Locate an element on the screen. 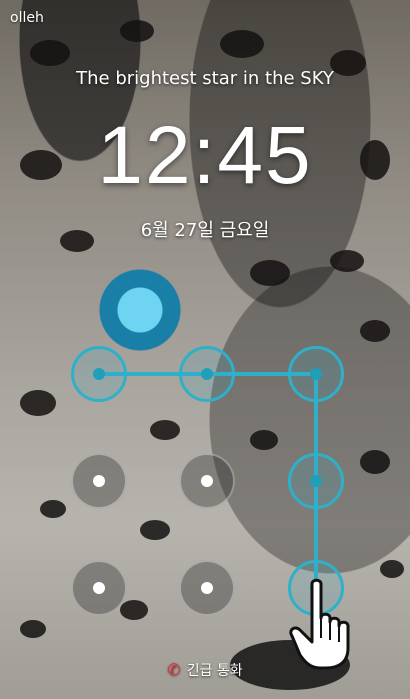 The width and height of the screenshot is (410, 699). emergency-call-label: 긴급 통화 is located at coordinates (214, 671).